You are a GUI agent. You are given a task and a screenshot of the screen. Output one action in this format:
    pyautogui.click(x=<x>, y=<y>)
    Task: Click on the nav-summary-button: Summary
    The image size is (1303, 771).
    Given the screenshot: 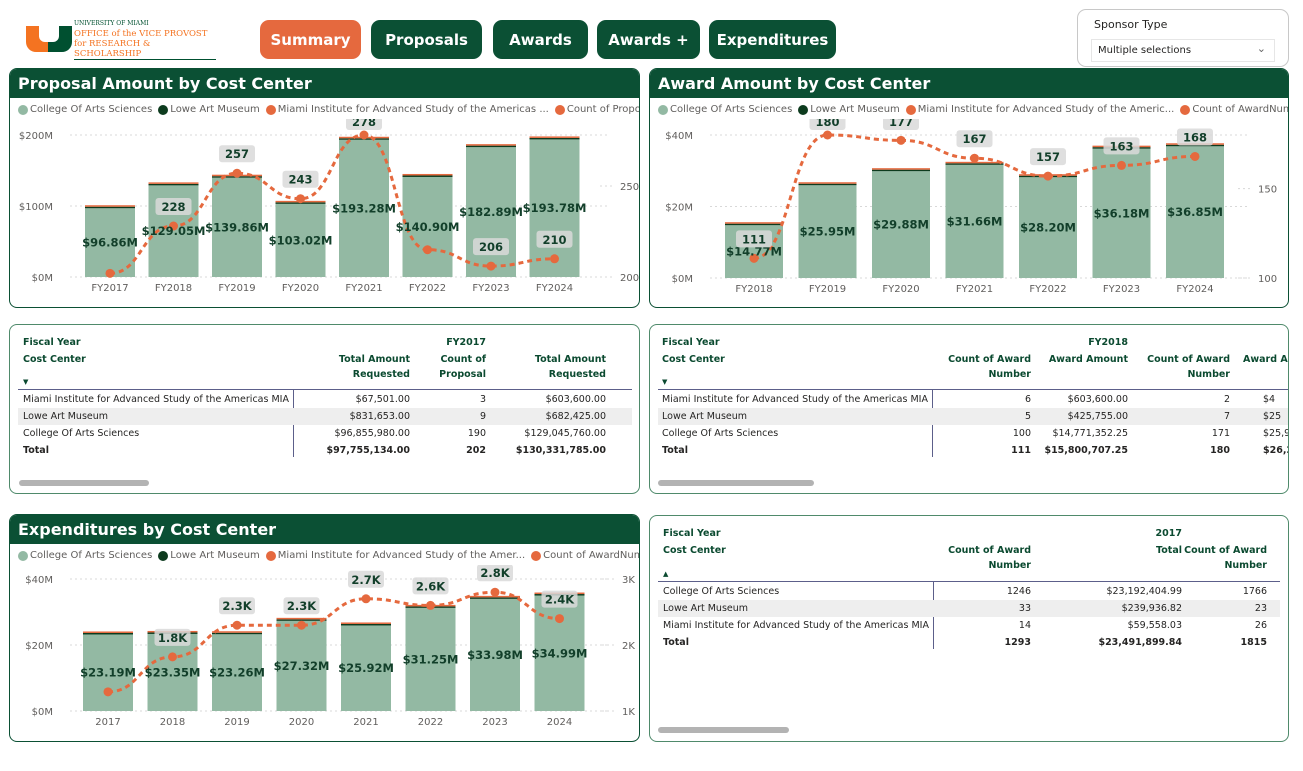 What is the action you would take?
    pyautogui.click(x=310, y=39)
    